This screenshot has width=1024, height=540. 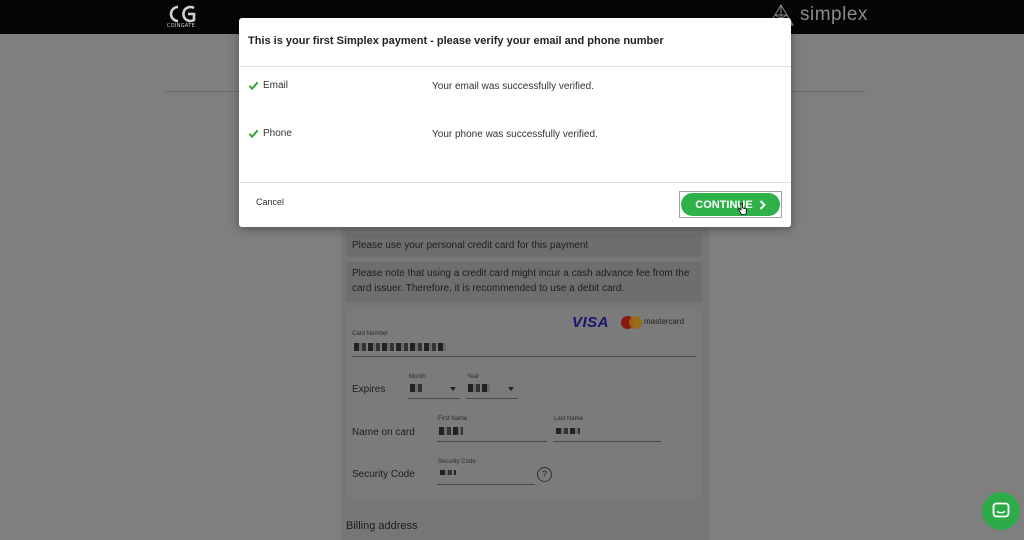 I want to click on chat-button, so click(x=1001, y=511).